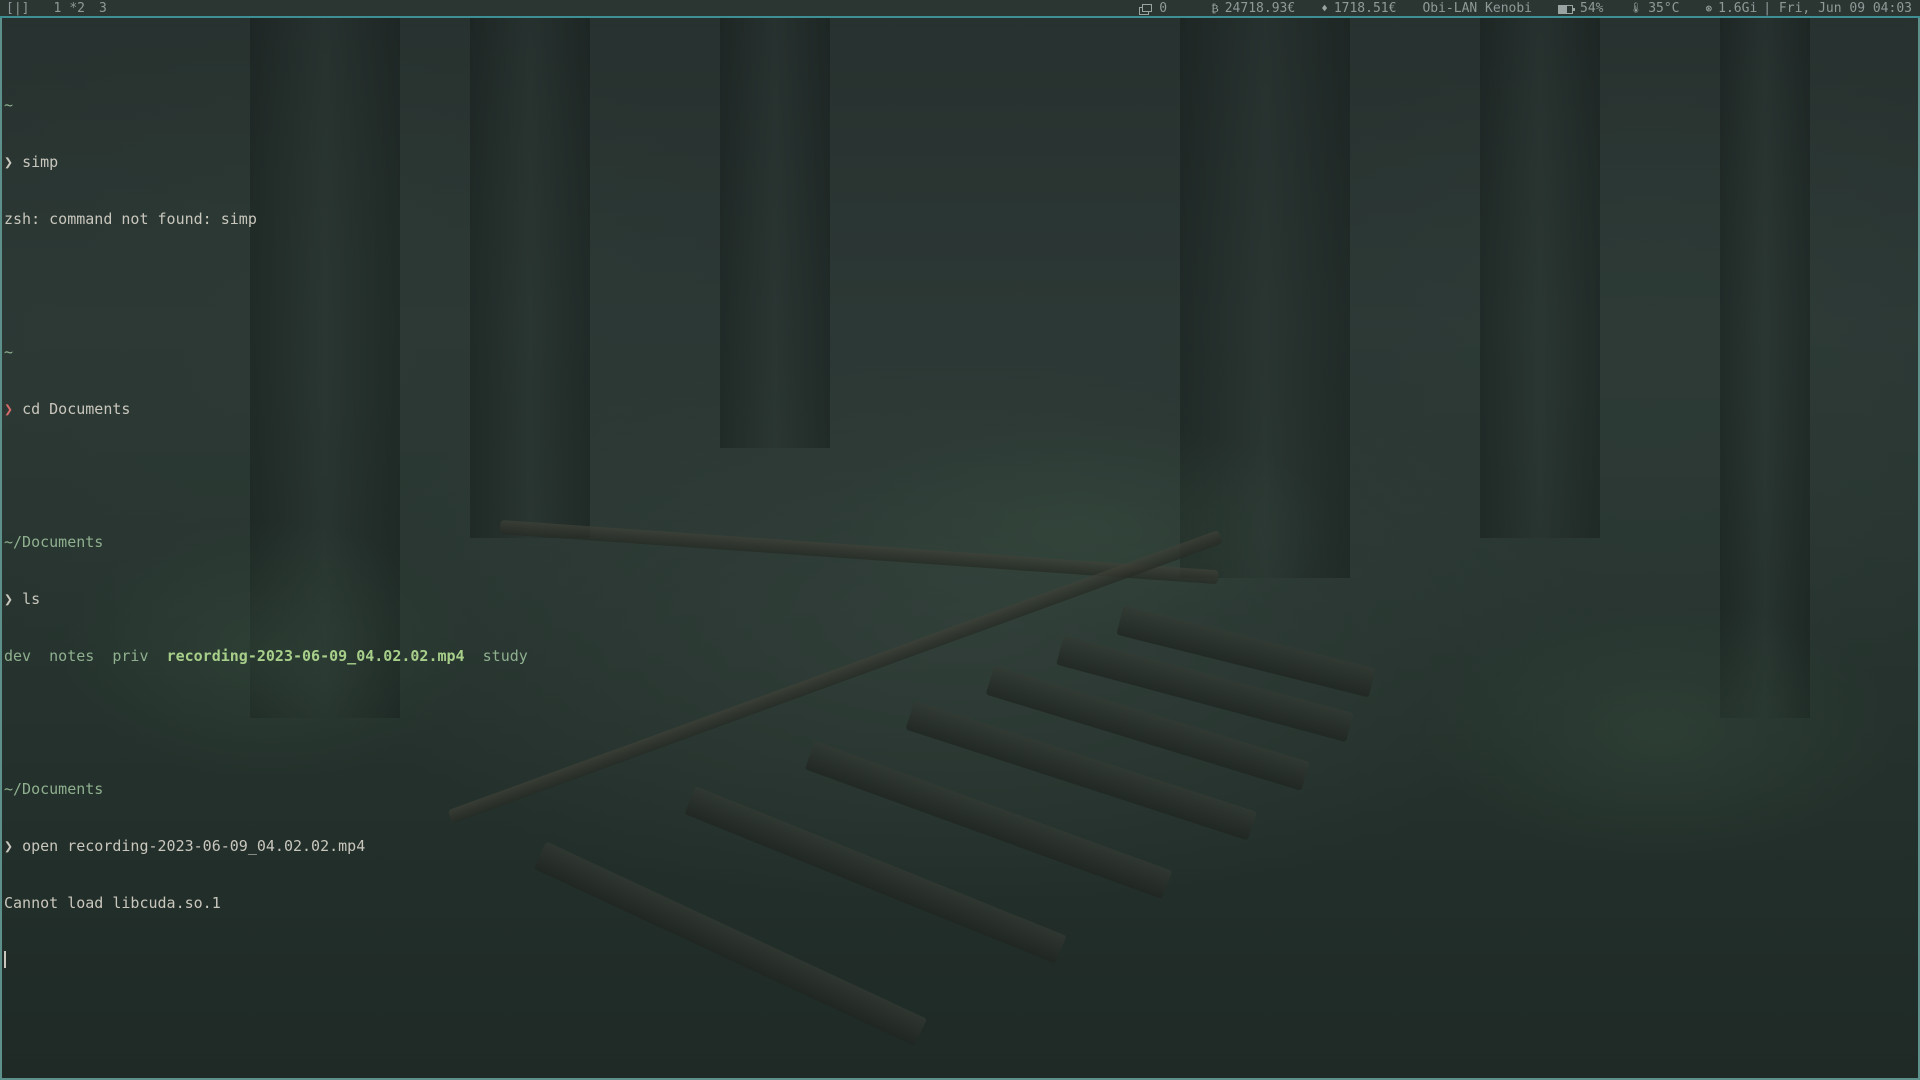 The image size is (1920, 1080). I want to click on ls-entry-dir: notes, so click(72, 656).